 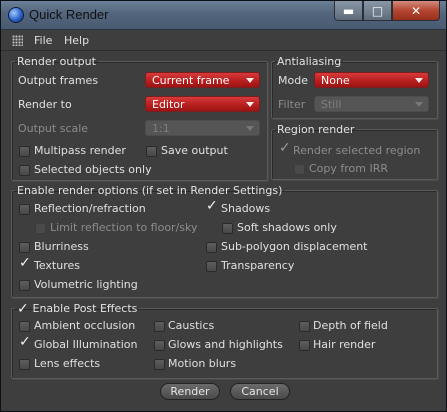 I want to click on antialiasing-legend: Antialiasing, so click(x=309, y=61).